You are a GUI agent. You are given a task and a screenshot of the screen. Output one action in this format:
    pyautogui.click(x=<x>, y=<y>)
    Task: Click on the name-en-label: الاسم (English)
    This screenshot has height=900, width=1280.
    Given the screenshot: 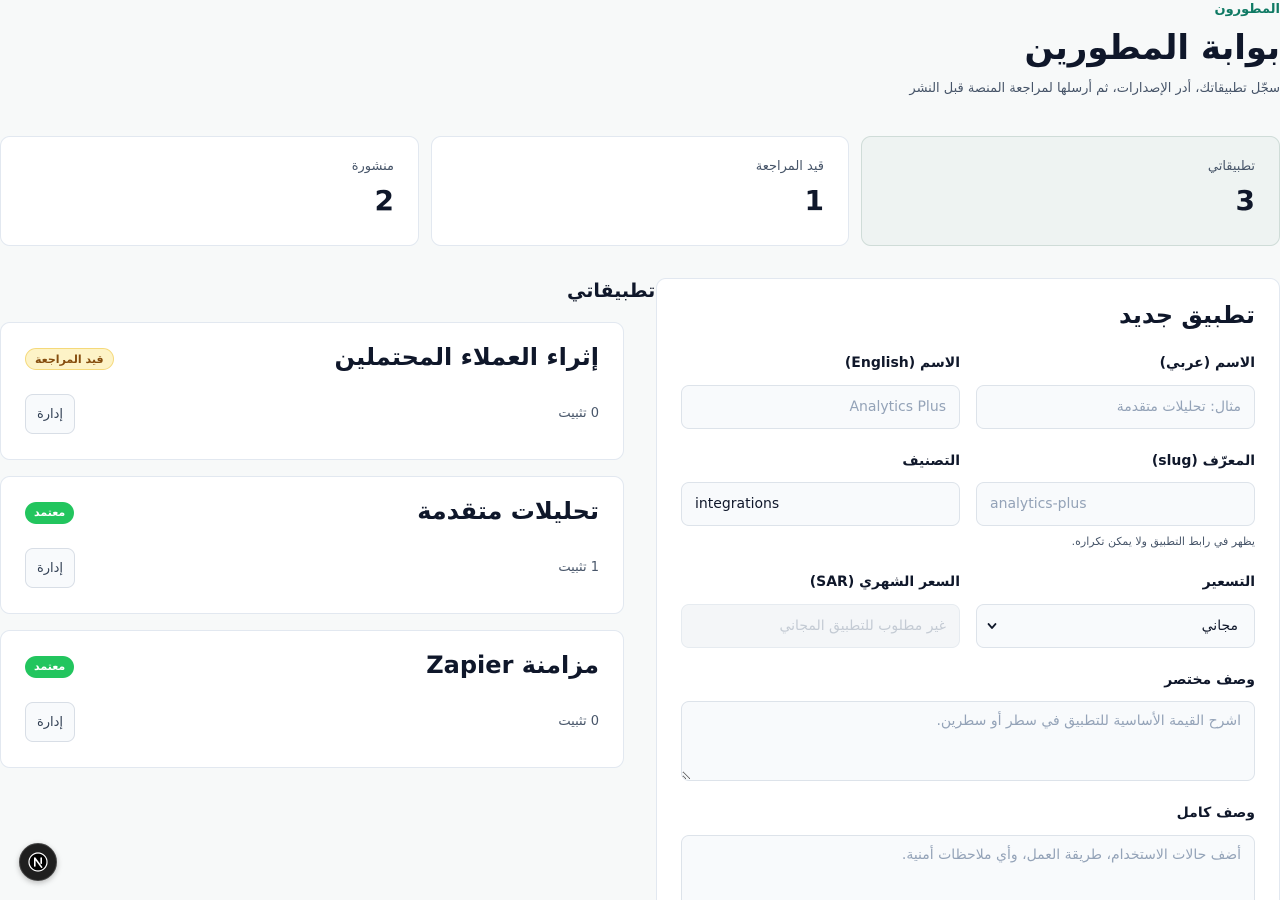 What is the action you would take?
    pyautogui.click(x=902, y=363)
    